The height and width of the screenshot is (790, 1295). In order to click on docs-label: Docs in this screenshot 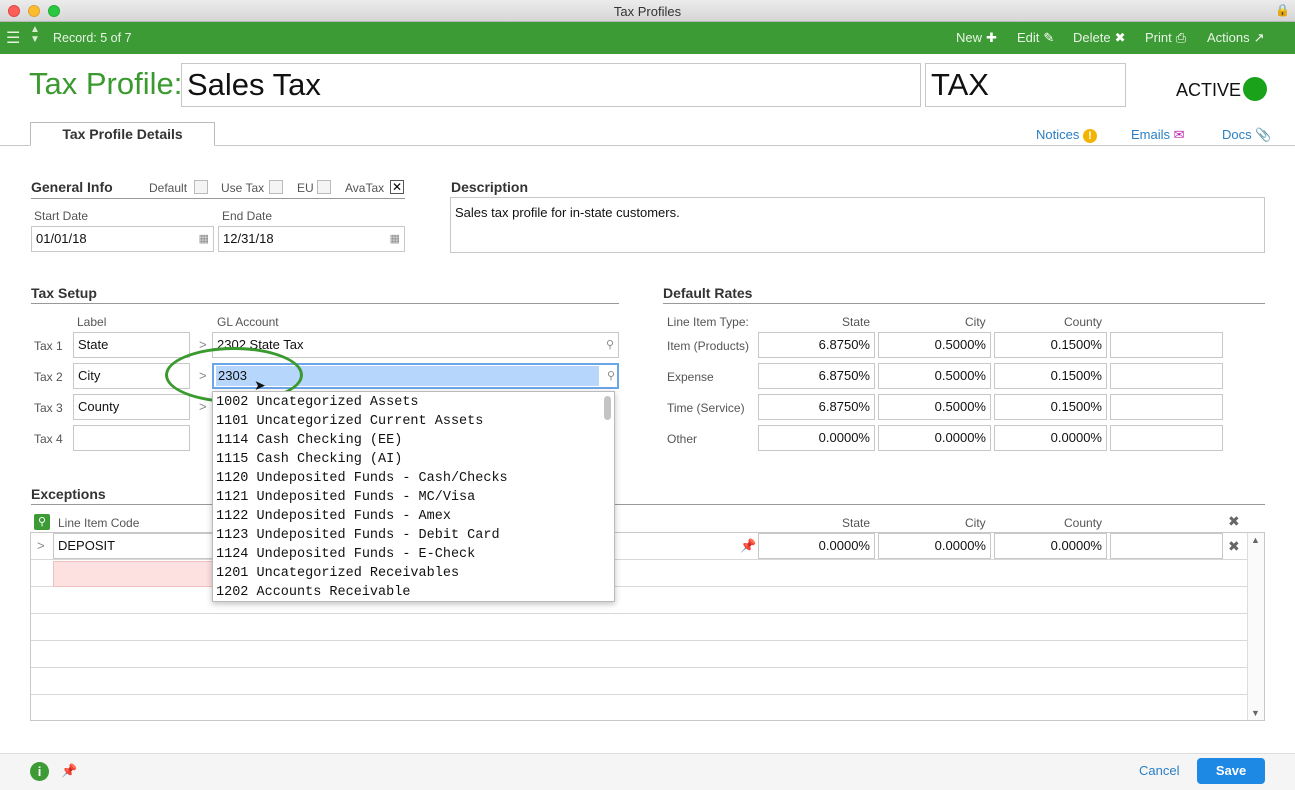, I will do `click(1237, 134)`.